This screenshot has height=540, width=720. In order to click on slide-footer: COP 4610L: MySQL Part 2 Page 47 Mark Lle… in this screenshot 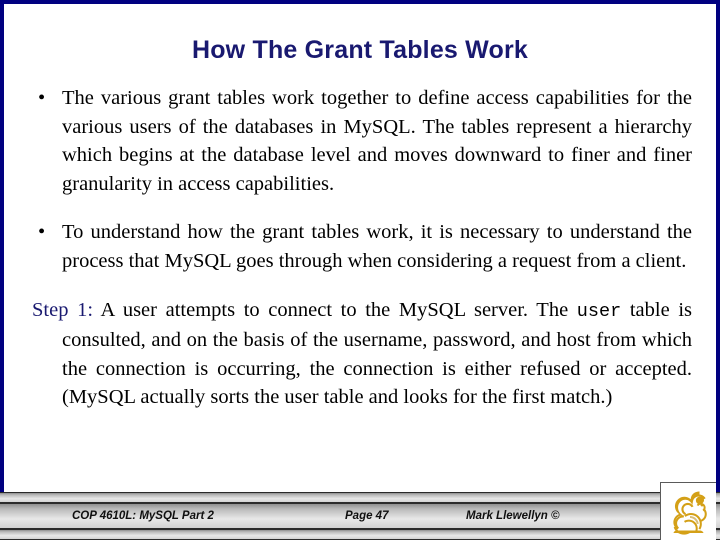, I will do `click(360, 514)`.